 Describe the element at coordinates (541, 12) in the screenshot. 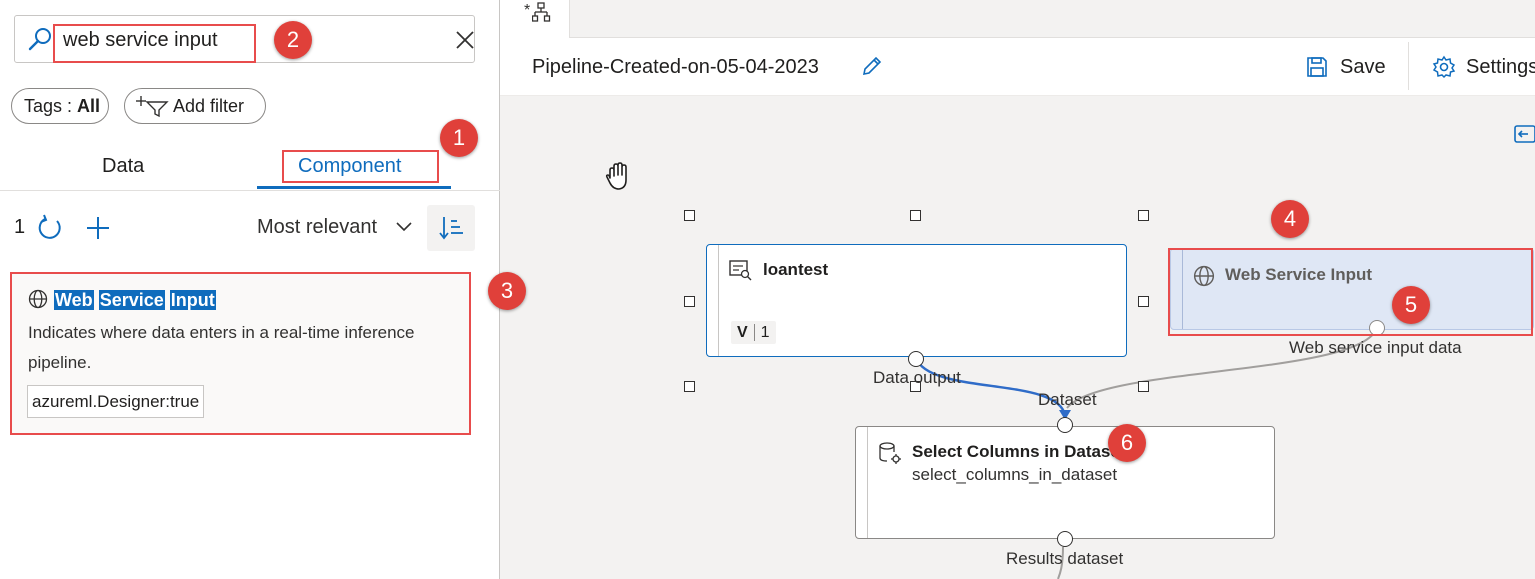

I see `pipeline-icon` at that location.